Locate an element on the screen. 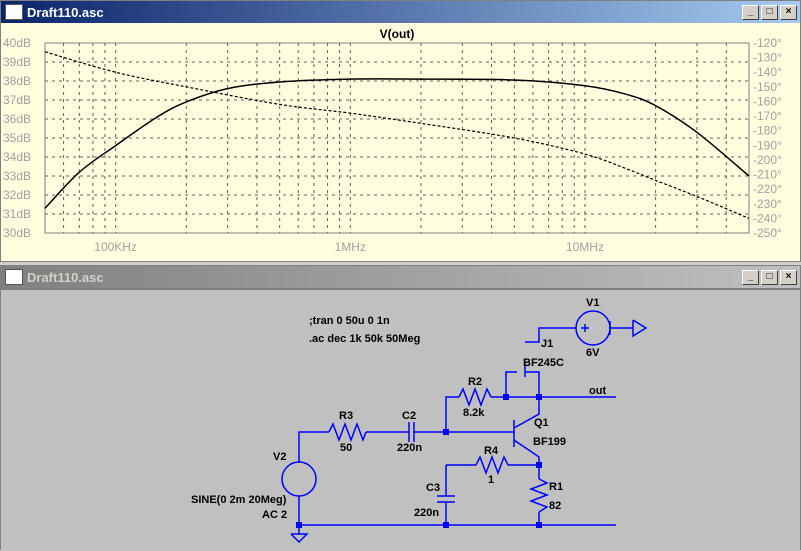  y2-tick-label: -220° is located at coordinates (767, 189).